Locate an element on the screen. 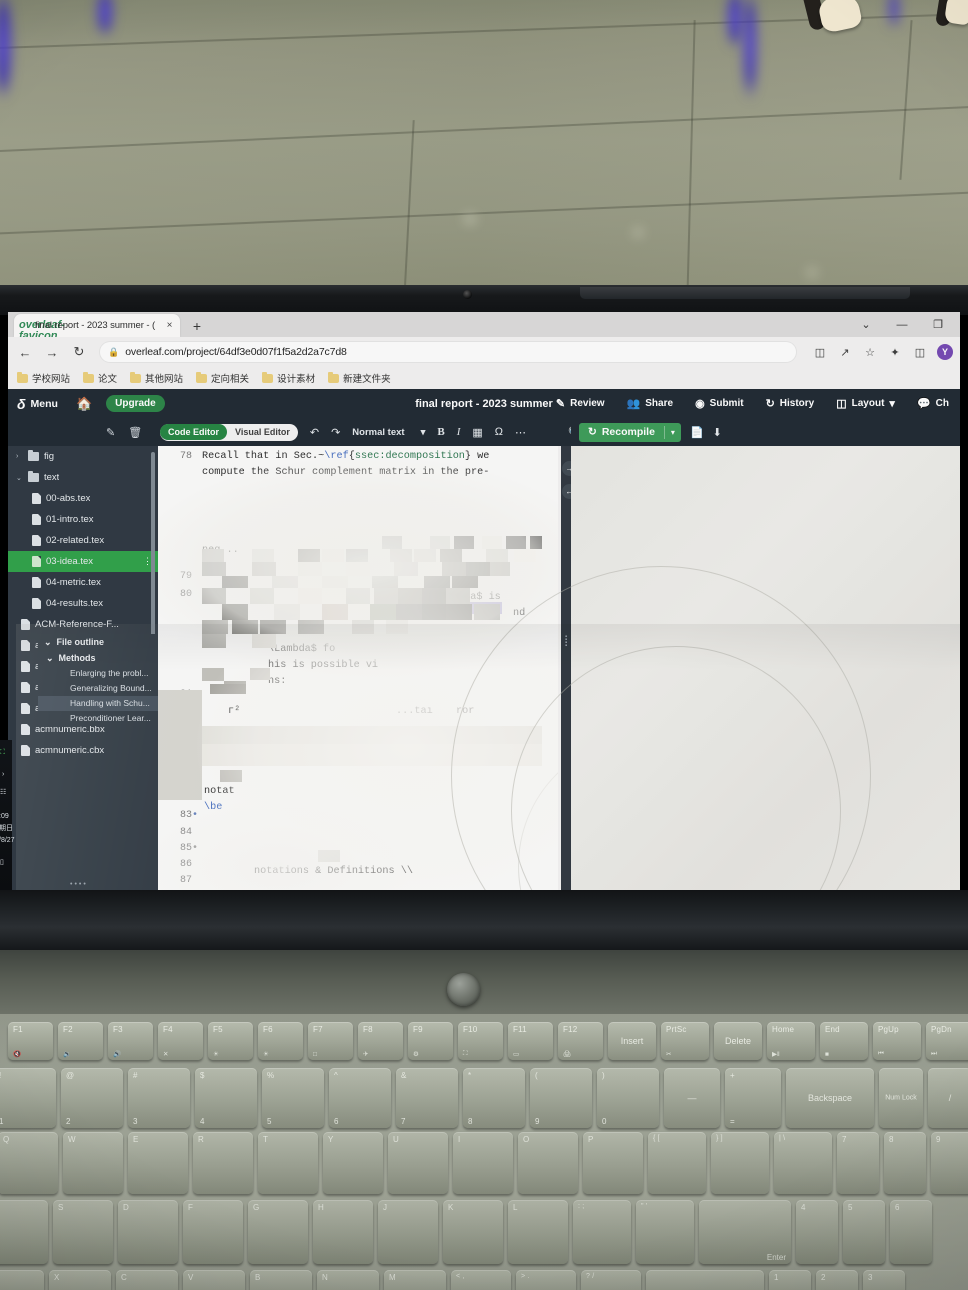 Image resolution: width=968 pixels, height=1290 pixels. key-w: W is located at coordinates (93, 1163).